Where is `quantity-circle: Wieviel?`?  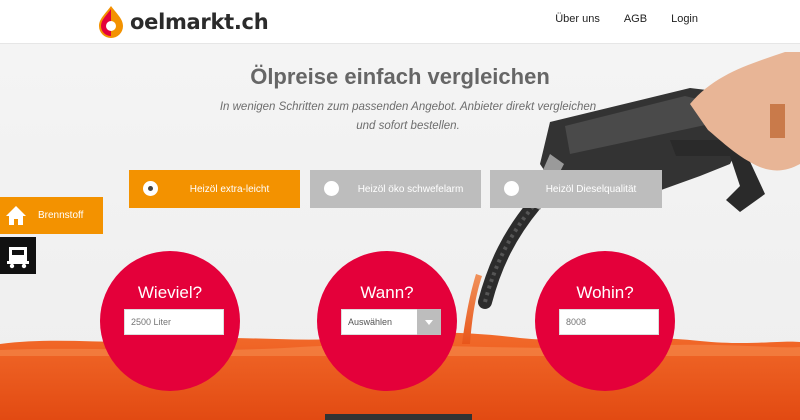 quantity-circle: Wieviel? is located at coordinates (170, 321).